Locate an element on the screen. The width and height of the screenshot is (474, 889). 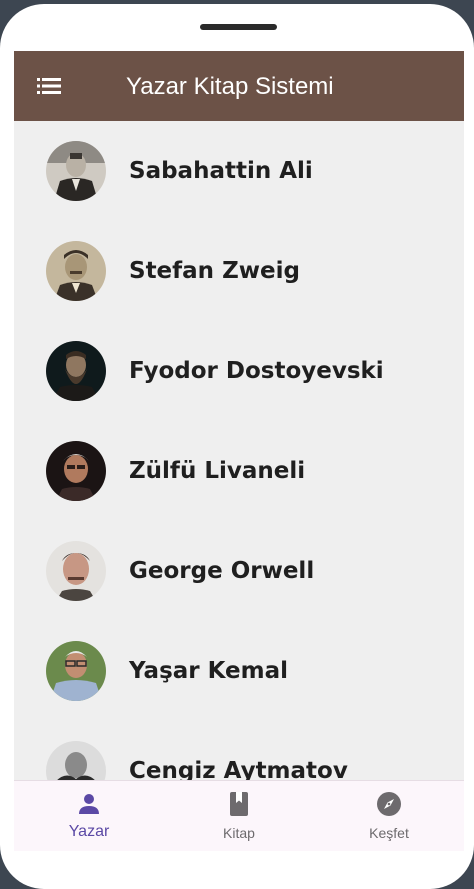
bottom-navigation: Yazar Kitap Keşfet is located at coordinates (239, 815).